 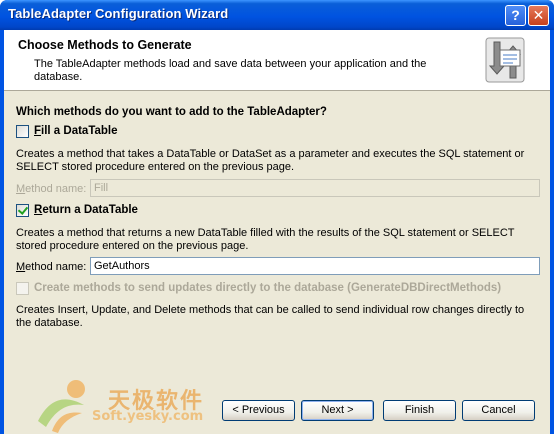 What do you see at coordinates (118, 13) in the screenshot?
I see `window-title: TableAdapter Configuration Wizard` at bounding box center [118, 13].